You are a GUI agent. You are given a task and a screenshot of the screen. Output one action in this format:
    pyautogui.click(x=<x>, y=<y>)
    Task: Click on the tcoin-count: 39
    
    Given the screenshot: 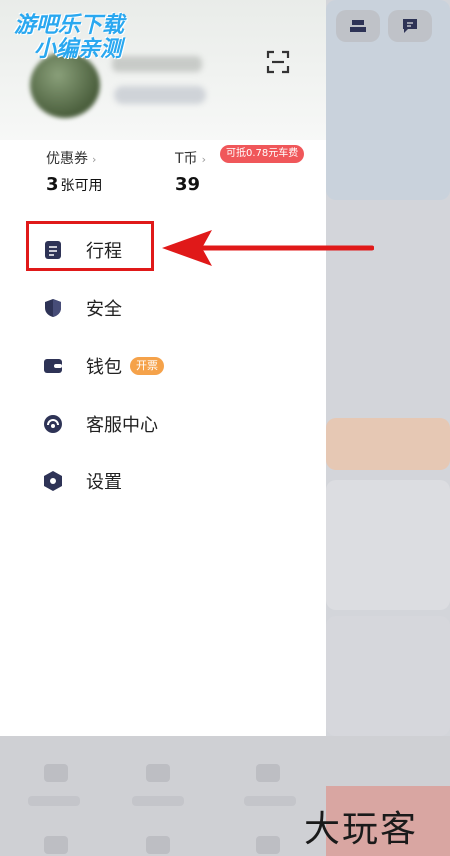 What is the action you would take?
    pyautogui.click(x=188, y=184)
    